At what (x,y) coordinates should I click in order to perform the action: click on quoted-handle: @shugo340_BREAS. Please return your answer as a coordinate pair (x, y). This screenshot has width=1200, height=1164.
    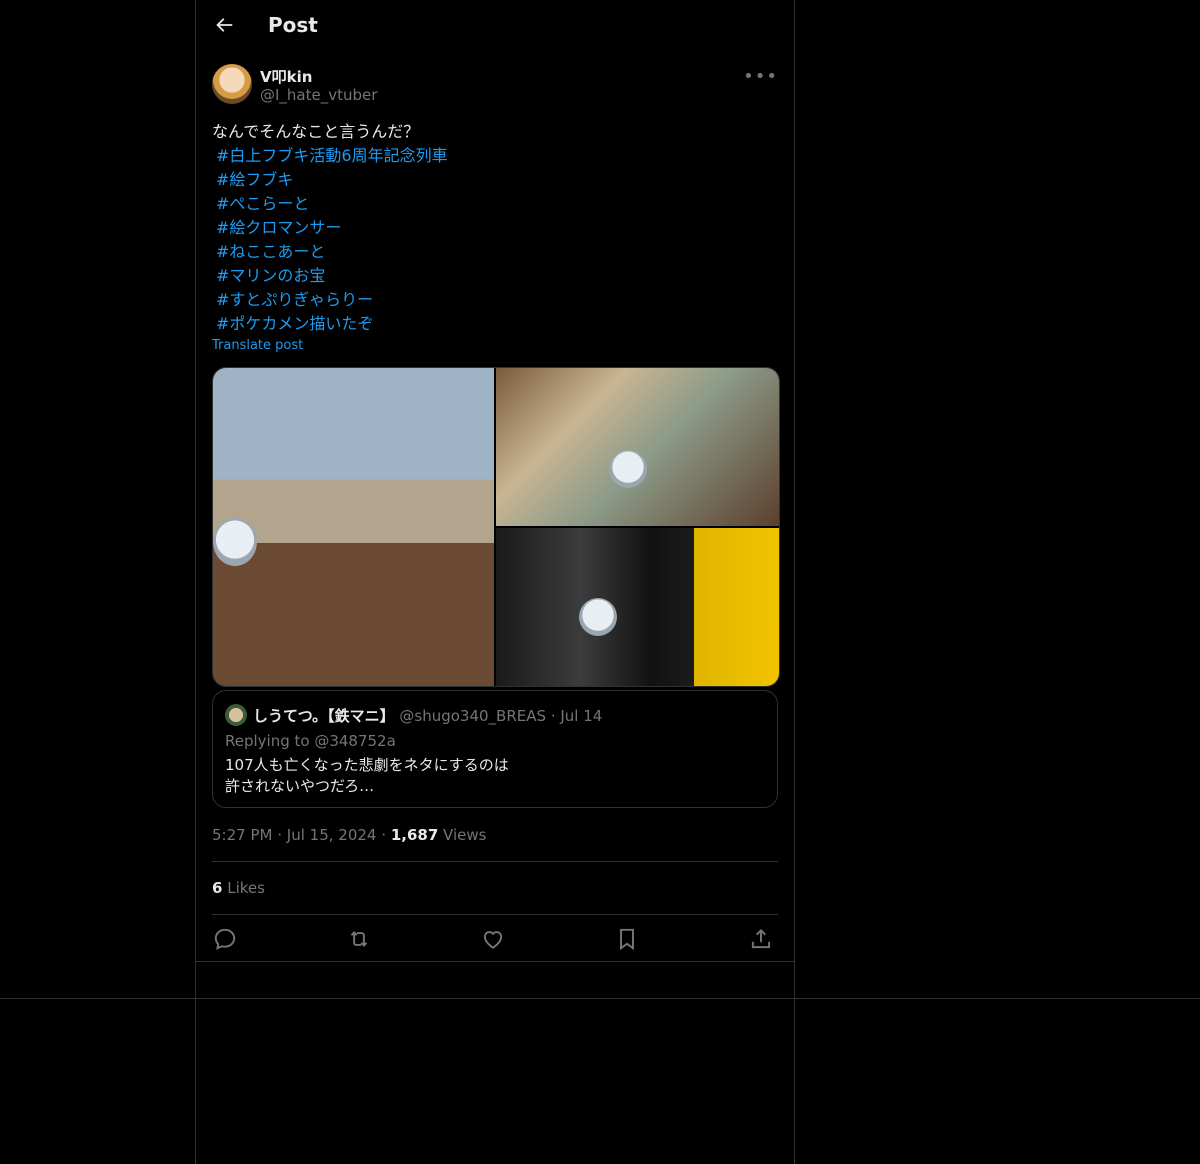
    Looking at the image, I should click on (473, 716).